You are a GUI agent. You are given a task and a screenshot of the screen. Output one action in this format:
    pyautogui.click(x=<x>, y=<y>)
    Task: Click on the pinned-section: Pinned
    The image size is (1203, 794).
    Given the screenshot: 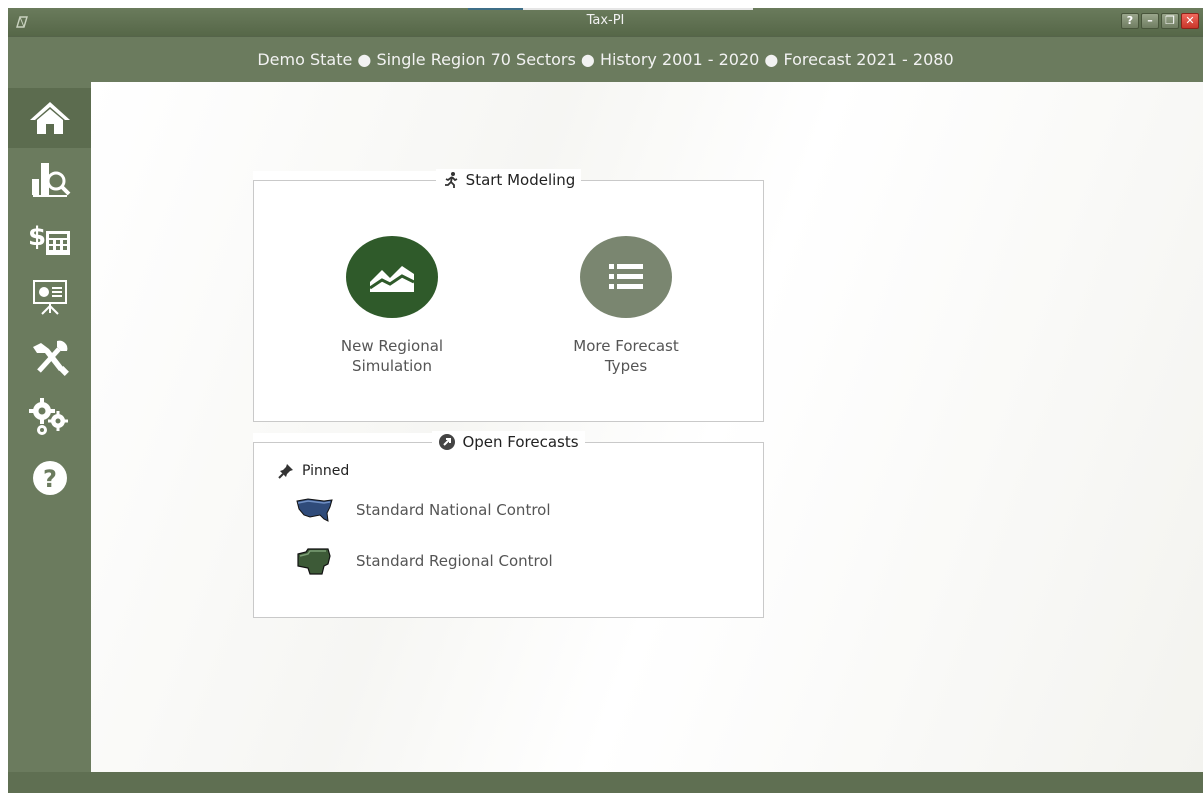 What is the action you would take?
    pyautogui.click(x=313, y=471)
    